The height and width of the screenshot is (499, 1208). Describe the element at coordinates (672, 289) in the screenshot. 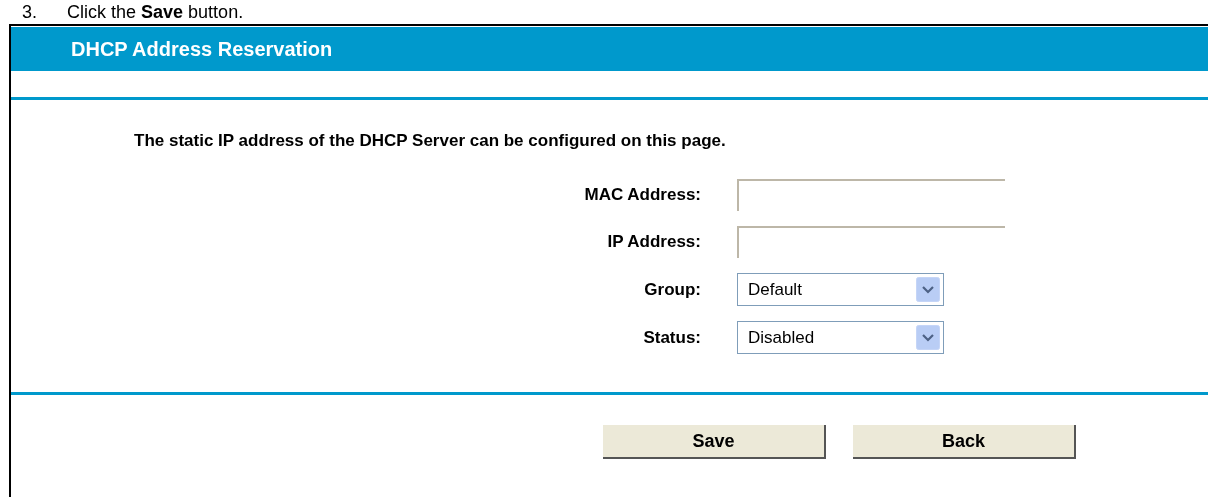

I see `field-label: Group:` at that location.